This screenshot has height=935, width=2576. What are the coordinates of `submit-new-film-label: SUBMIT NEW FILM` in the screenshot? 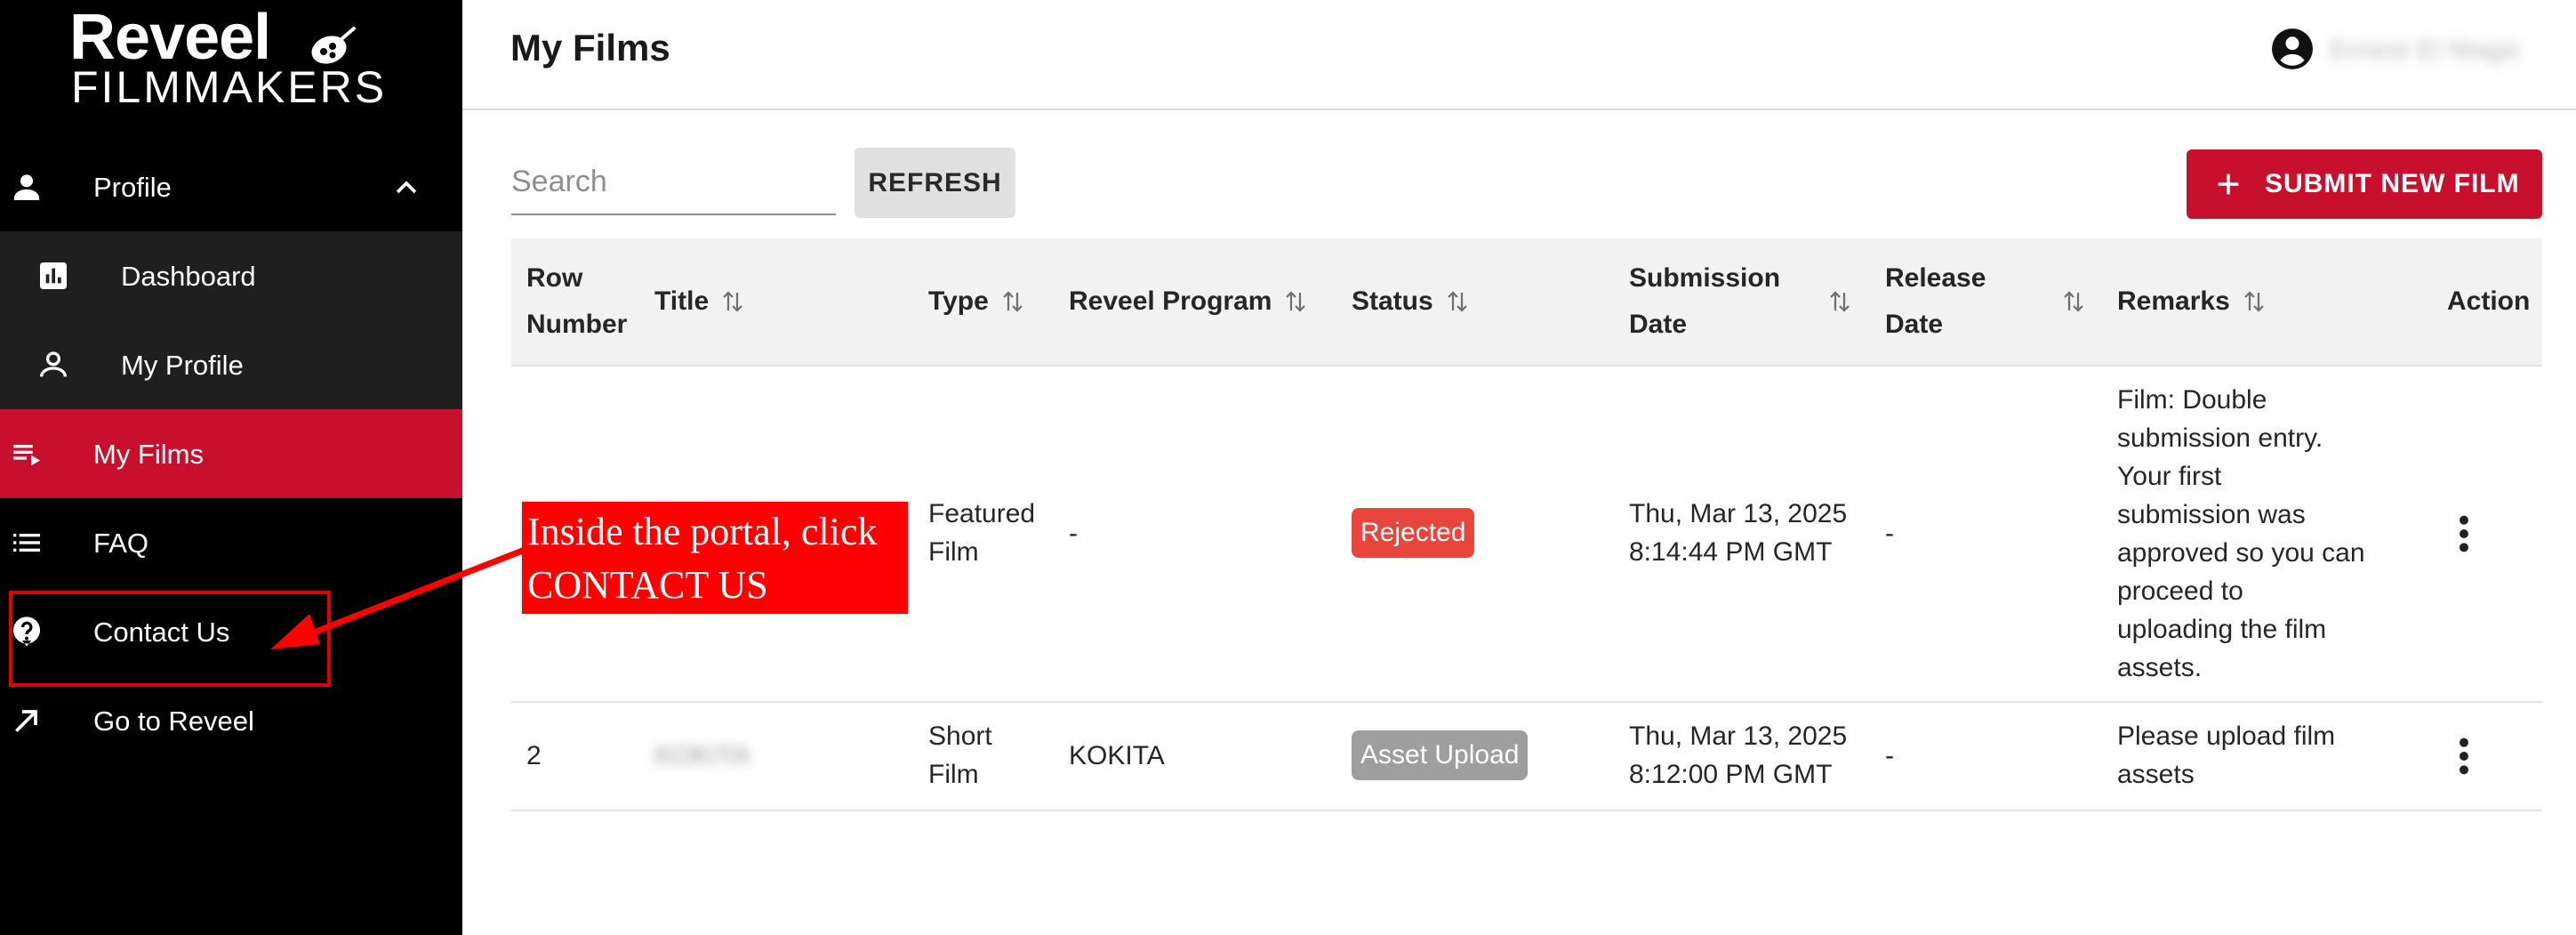 It's located at (2392, 183).